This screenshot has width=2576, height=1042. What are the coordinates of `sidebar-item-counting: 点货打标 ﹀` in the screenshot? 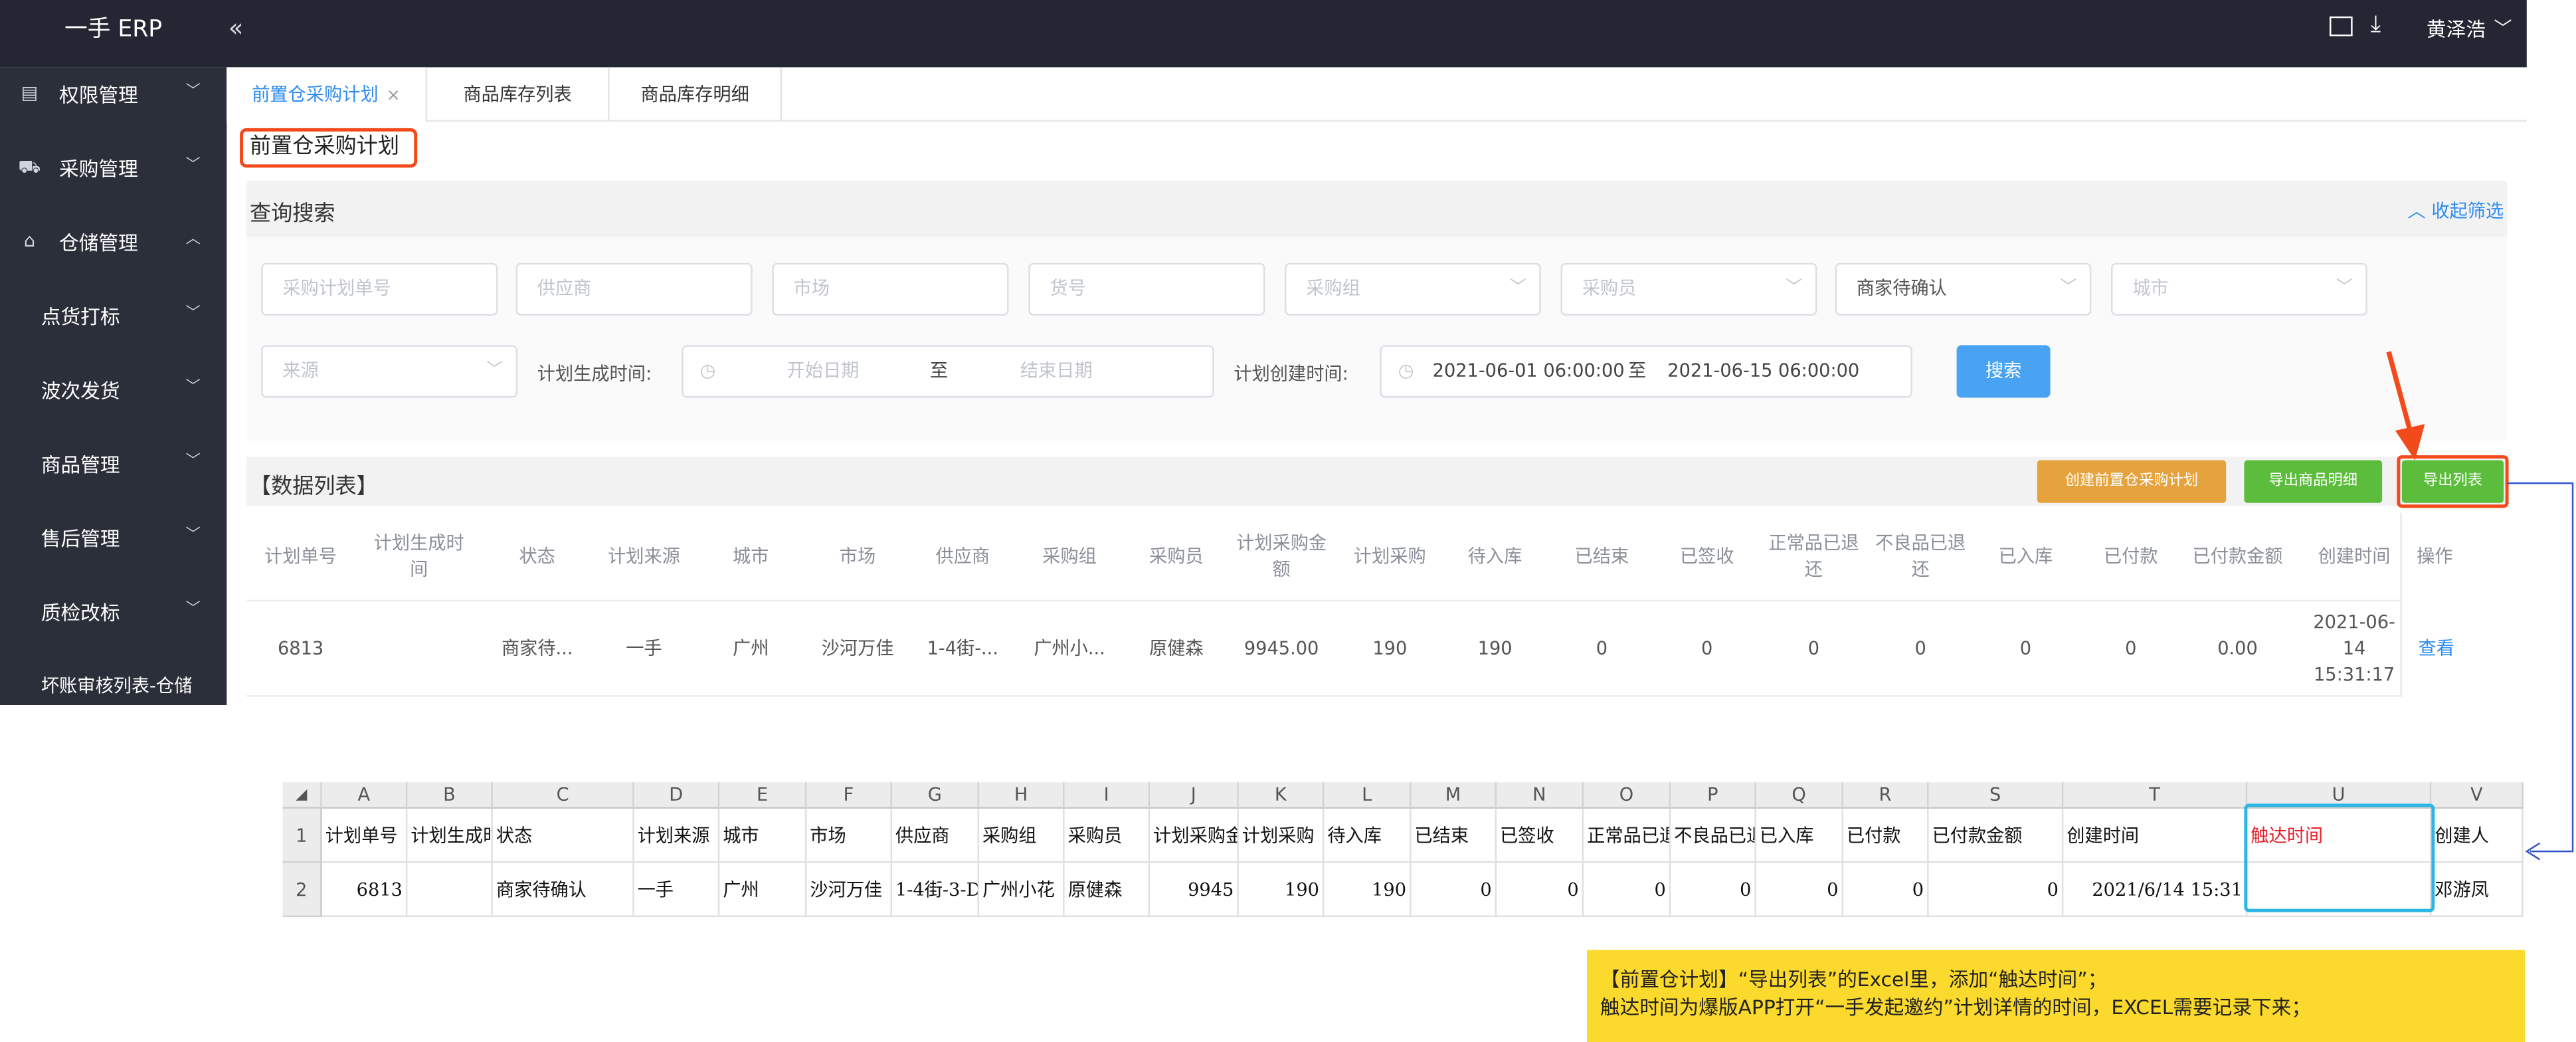 It's located at (113, 317).